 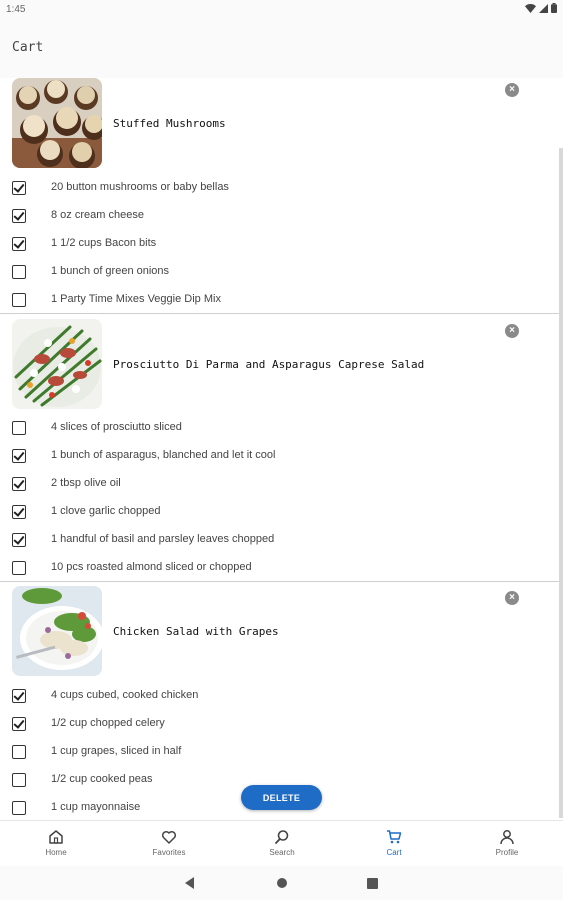 What do you see at coordinates (280, 512) in the screenshot?
I see `ingredient-row: 1 clove garlic chopped` at bounding box center [280, 512].